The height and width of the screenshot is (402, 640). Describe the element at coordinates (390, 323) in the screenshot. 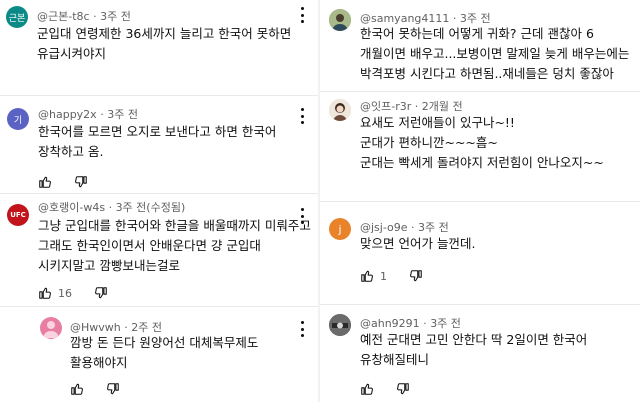

I see `author-handle: @ahn9291` at that location.